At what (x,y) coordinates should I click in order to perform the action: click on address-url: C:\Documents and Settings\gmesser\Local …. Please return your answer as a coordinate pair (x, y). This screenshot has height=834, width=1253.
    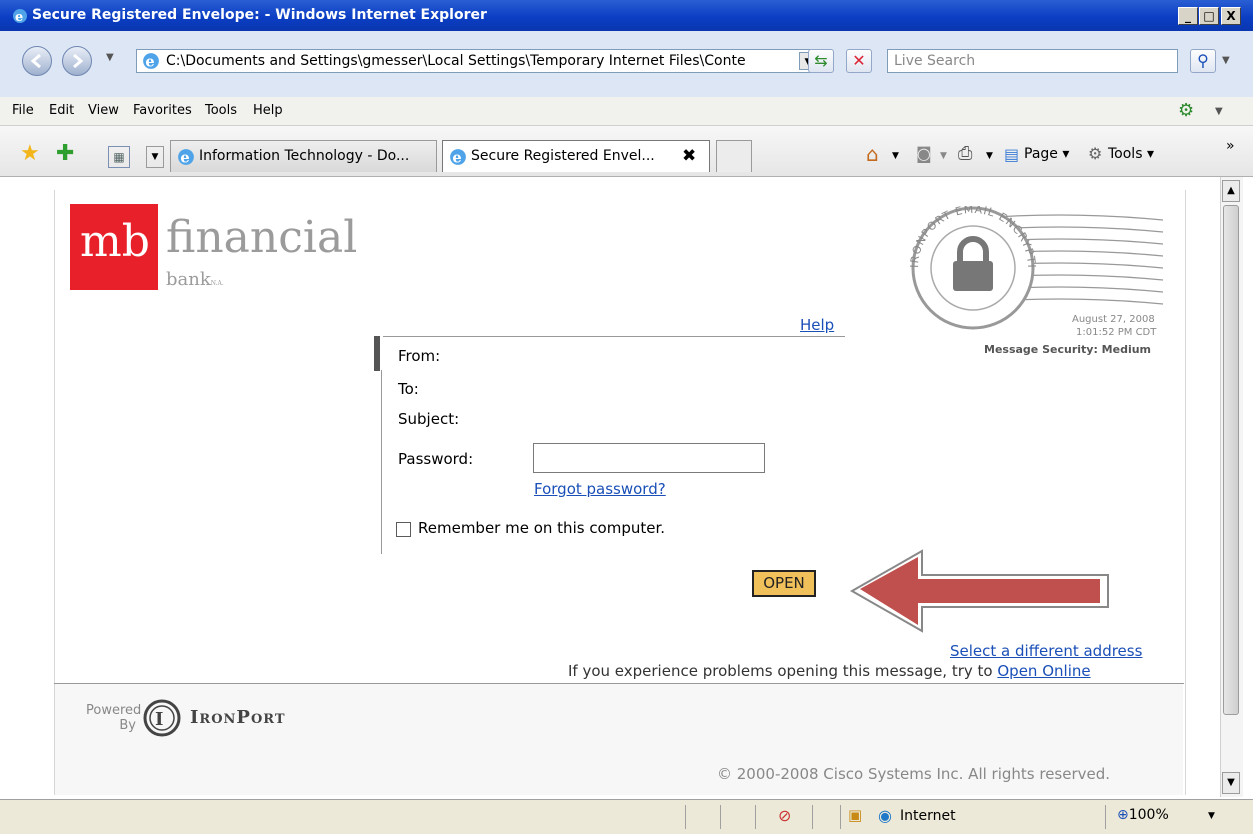
    Looking at the image, I should click on (478, 61).